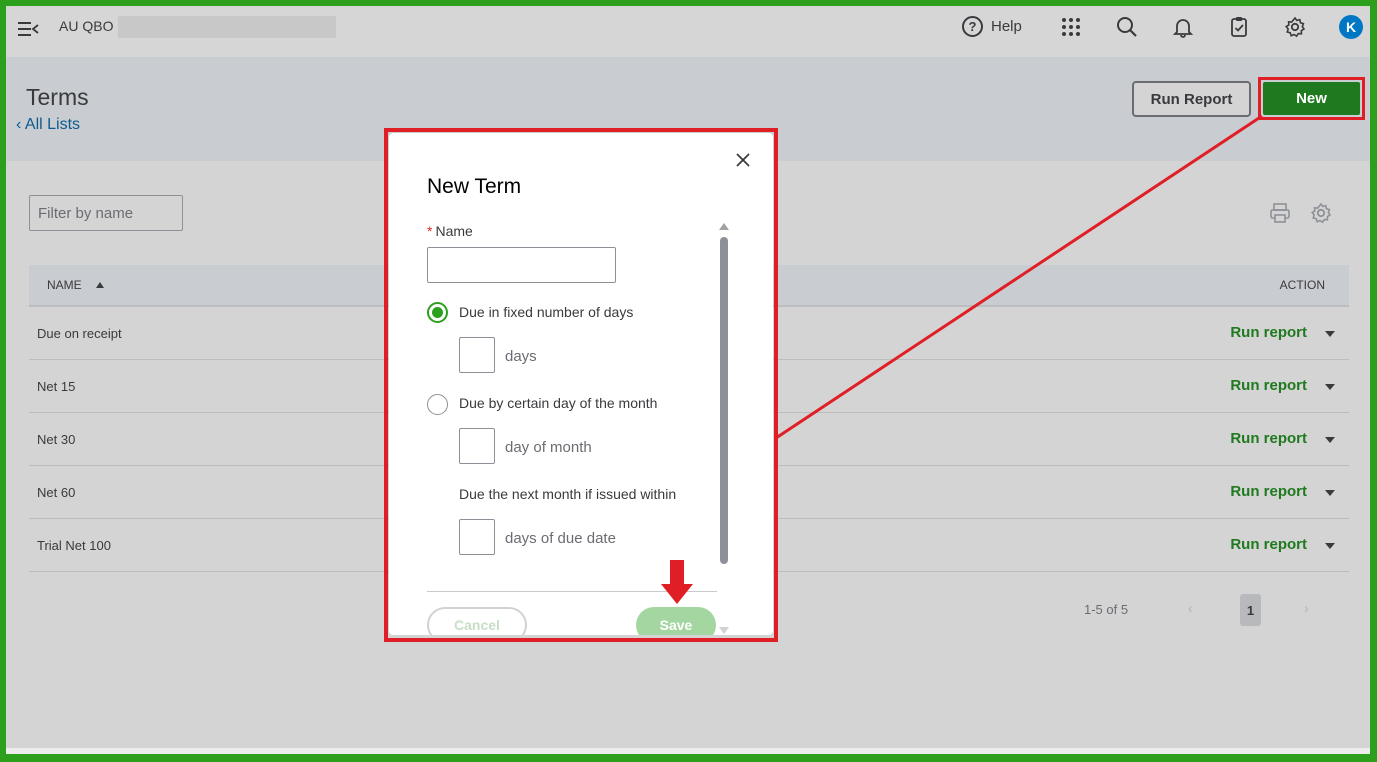 The height and width of the screenshot is (762, 1377). I want to click on help-icon: ?, so click(972, 26).